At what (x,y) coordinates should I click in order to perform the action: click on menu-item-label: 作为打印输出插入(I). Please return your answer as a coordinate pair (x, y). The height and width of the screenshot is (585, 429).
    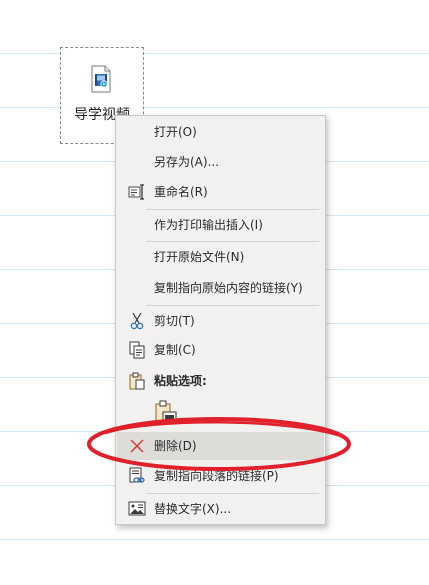
    Looking at the image, I should click on (208, 225).